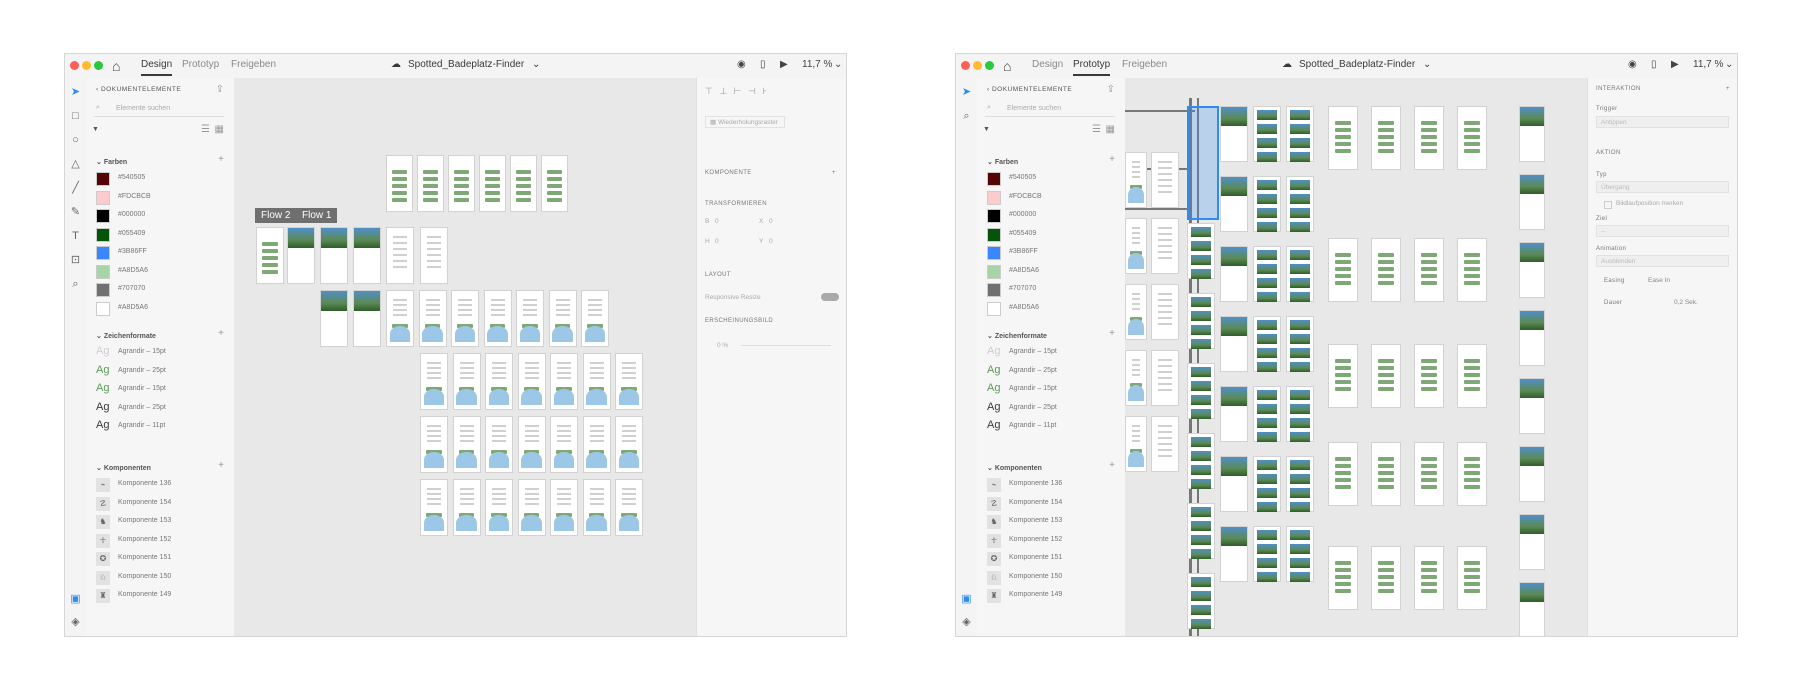 The image size is (1804, 698). Describe the element at coordinates (1654, 64) in the screenshot. I see `device-preview-icon: ▯` at that location.